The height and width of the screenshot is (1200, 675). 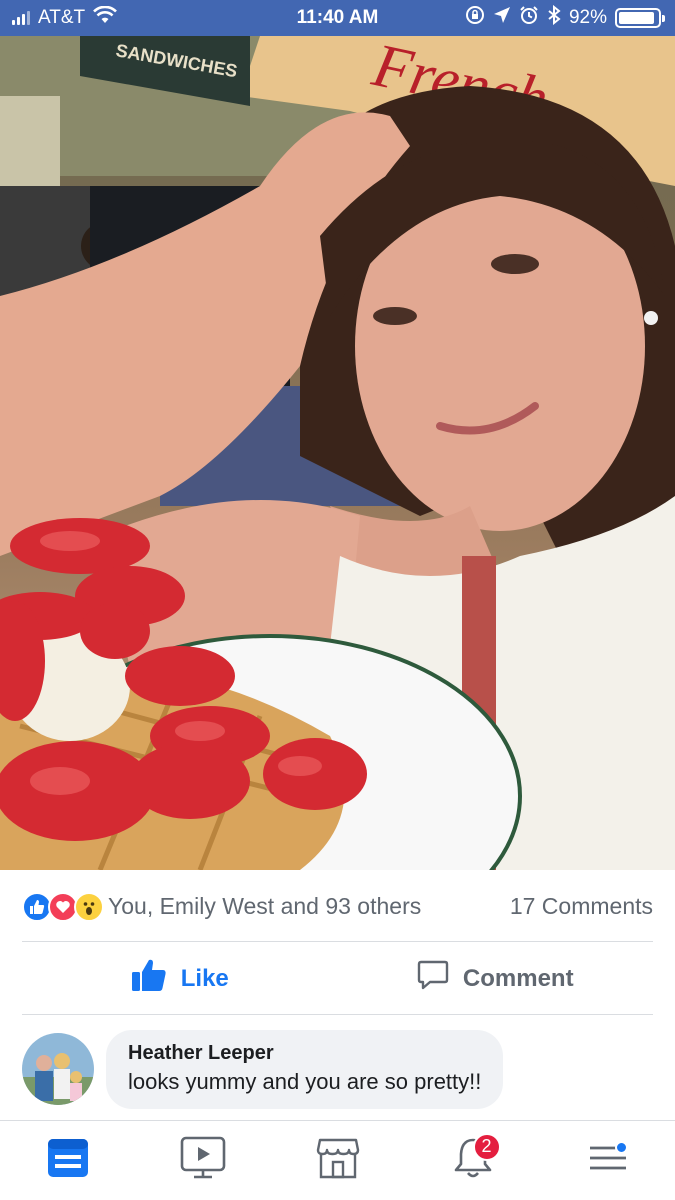 What do you see at coordinates (636, 18) in the screenshot?
I see `battery-fill` at bounding box center [636, 18].